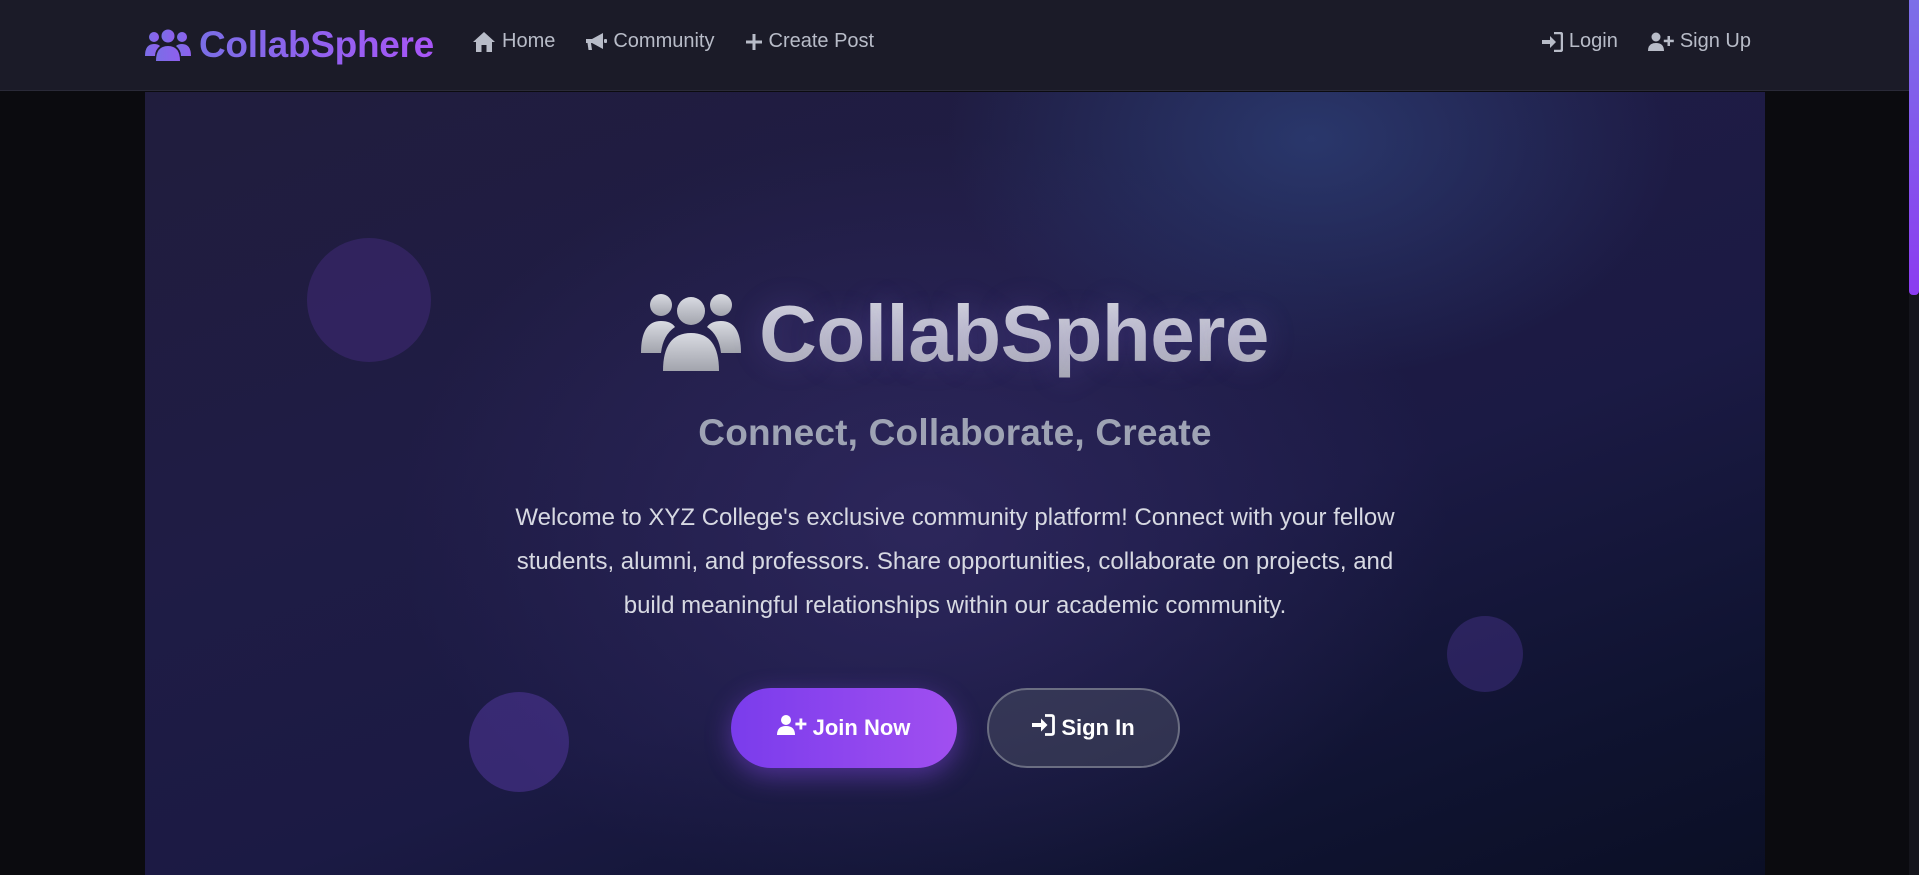 The image size is (1919, 875). Describe the element at coordinates (754, 42) in the screenshot. I see `plus-icon` at that location.